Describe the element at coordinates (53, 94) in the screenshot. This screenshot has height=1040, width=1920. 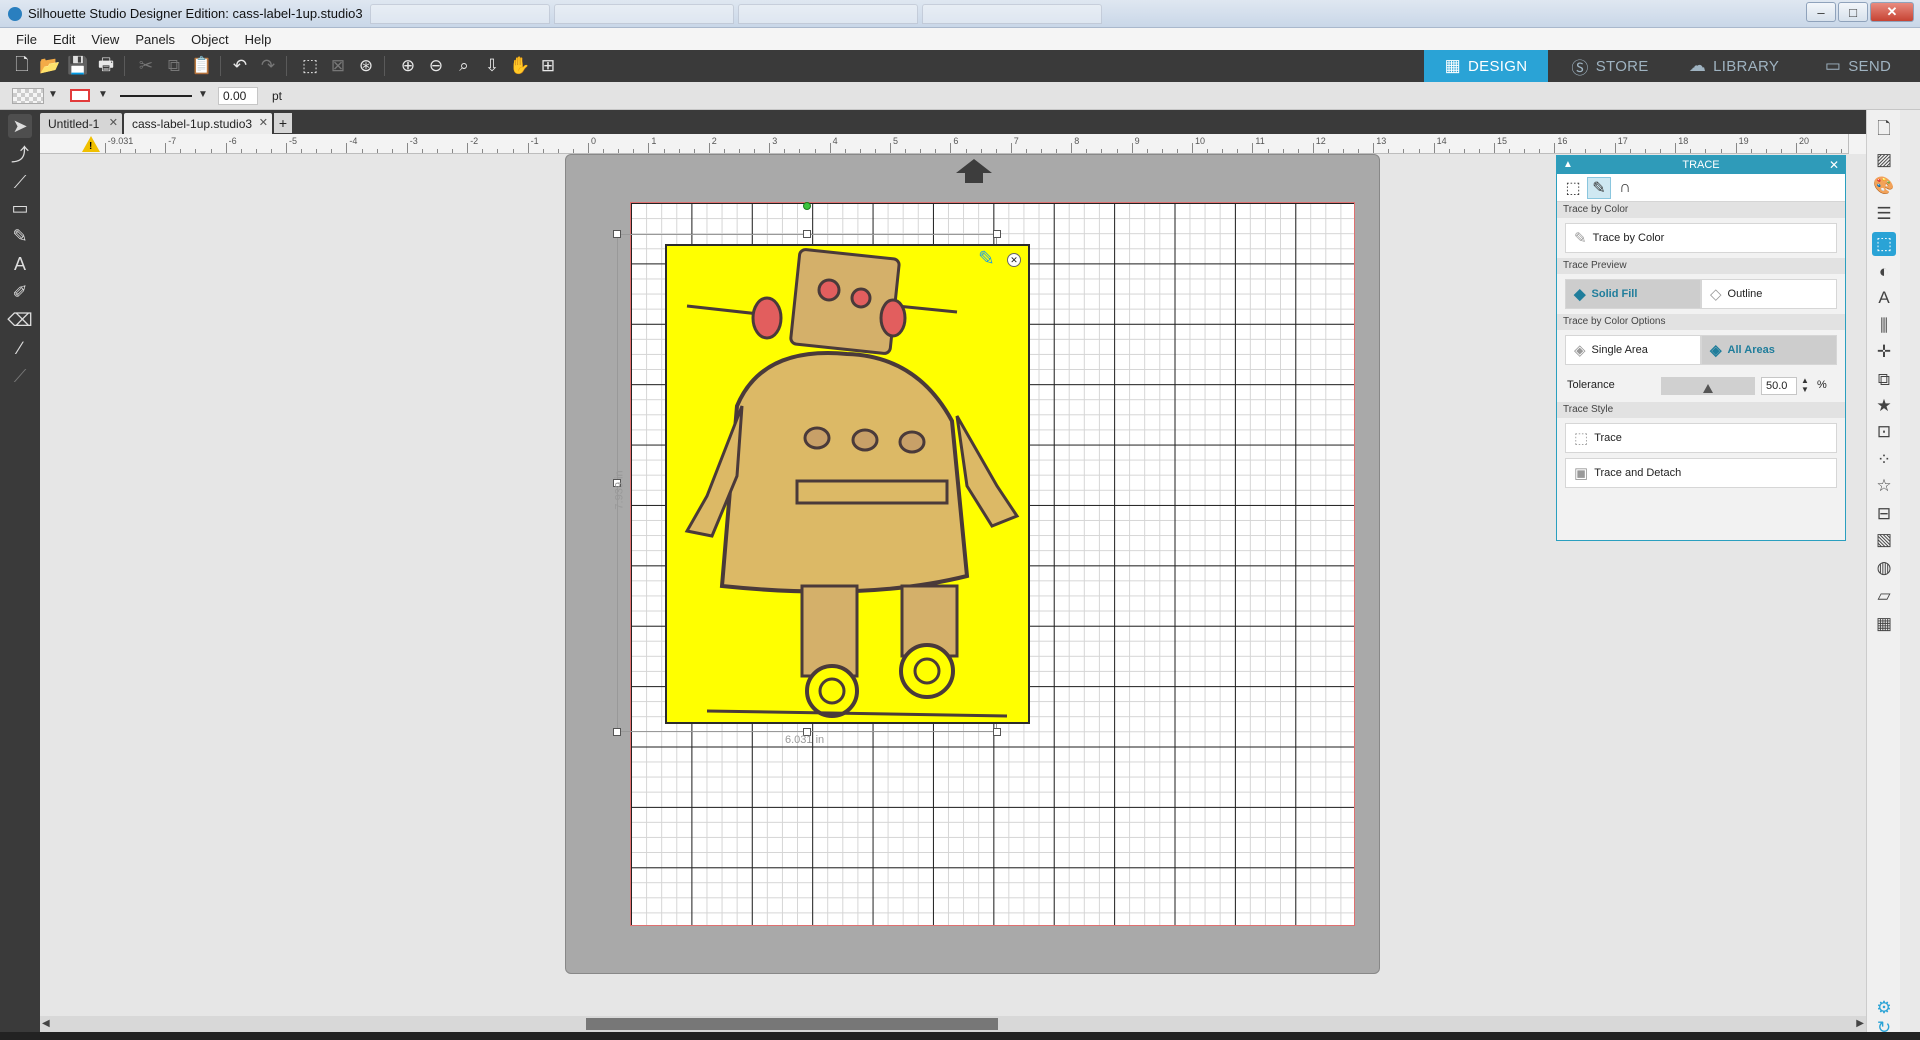
I see `fill-dropdown-arrow-icon: ▼` at that location.